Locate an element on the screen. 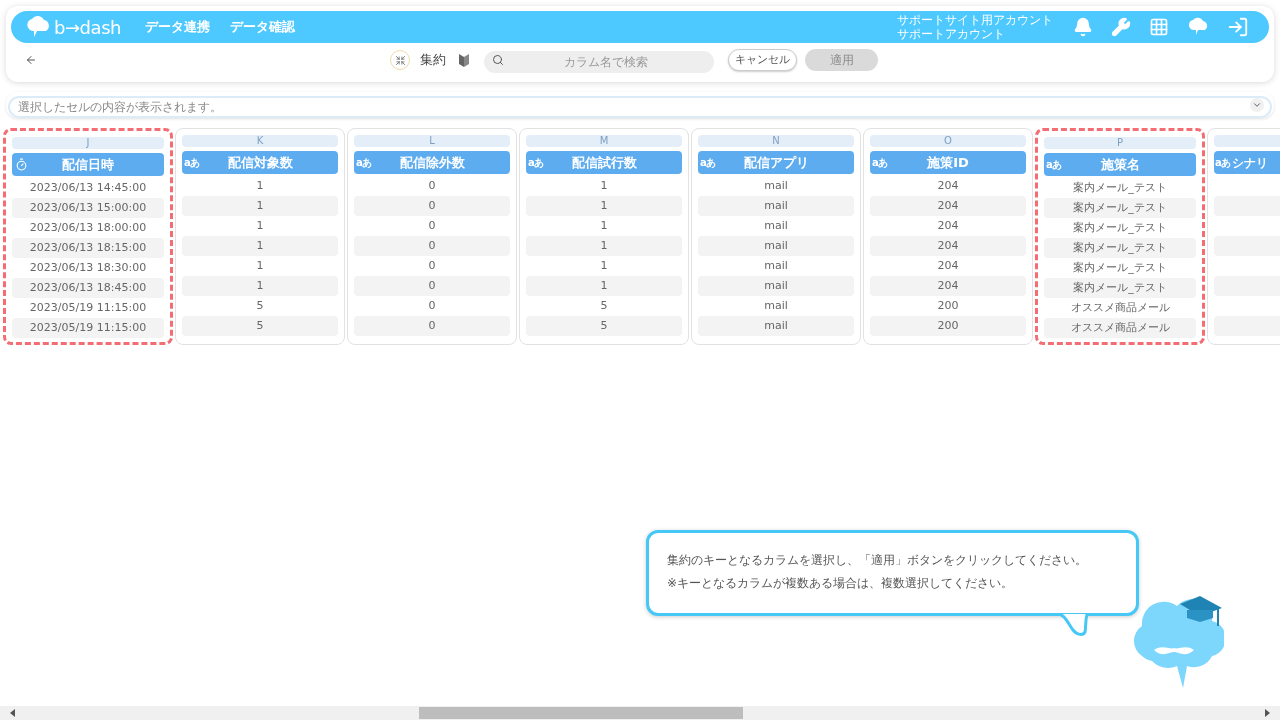 The image size is (1280, 720). bell-icon is located at coordinates (1083, 27).